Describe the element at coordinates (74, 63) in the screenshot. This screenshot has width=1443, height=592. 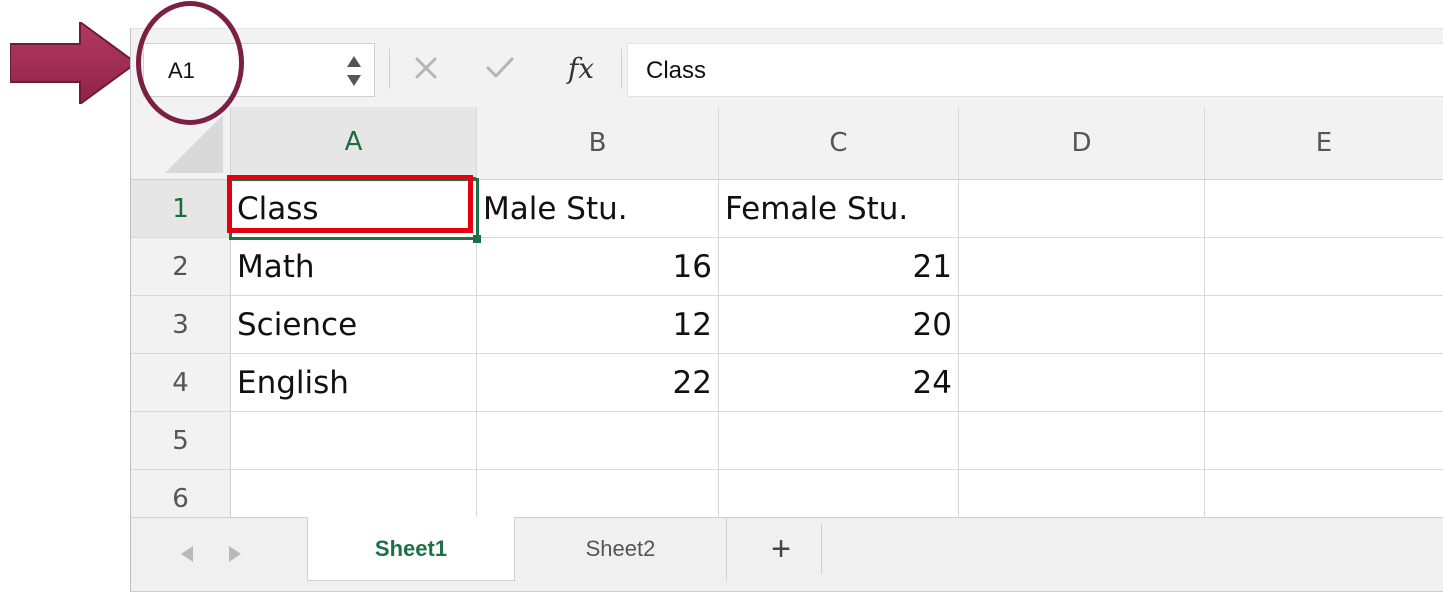
I see `annotation-arrow` at that location.